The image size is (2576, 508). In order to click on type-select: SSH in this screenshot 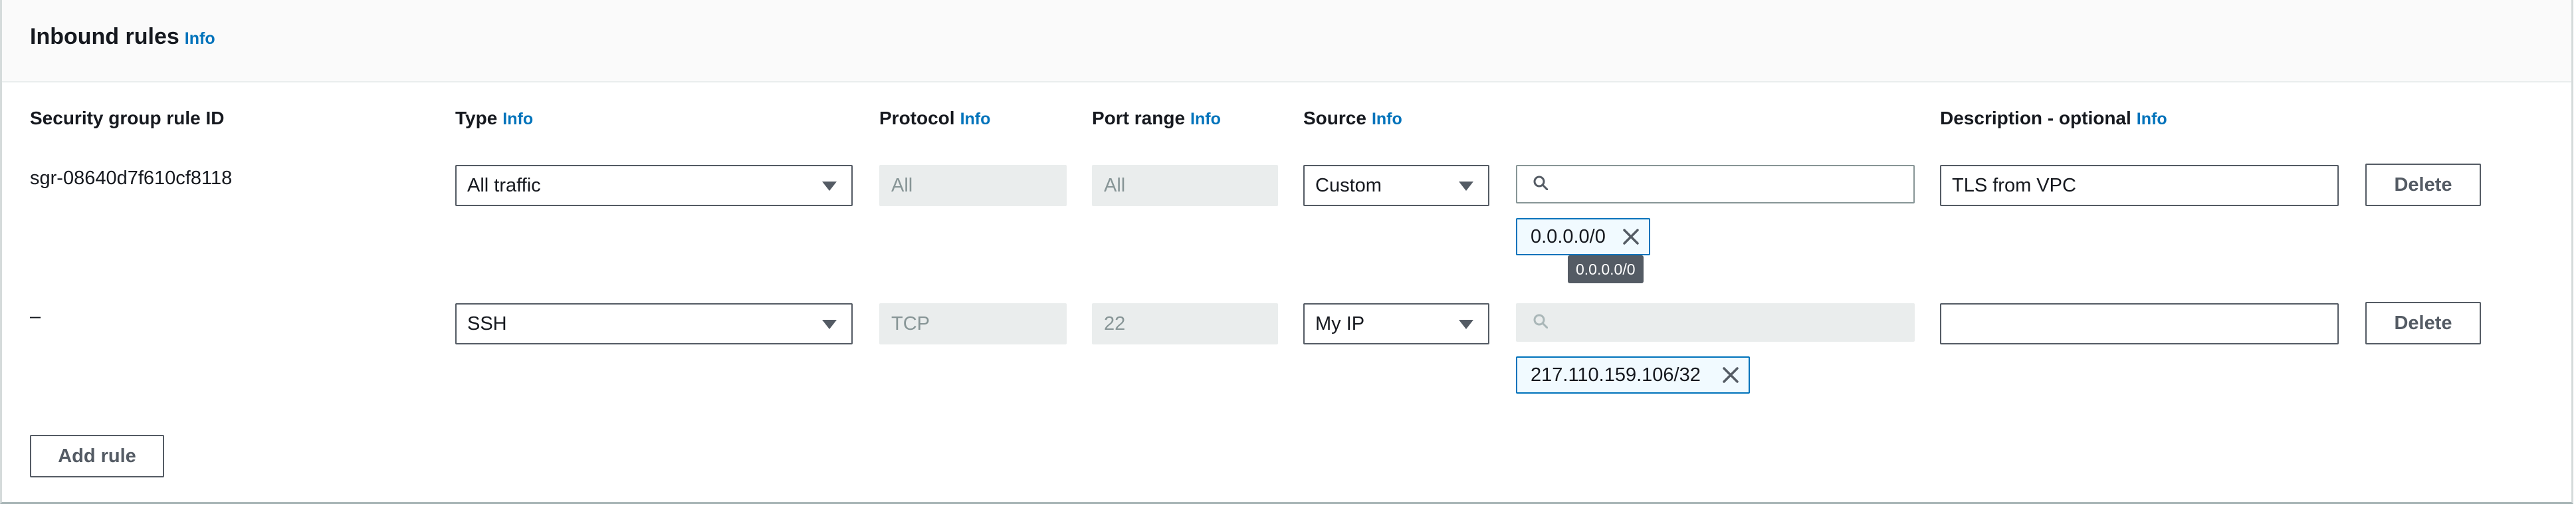, I will do `click(654, 323)`.